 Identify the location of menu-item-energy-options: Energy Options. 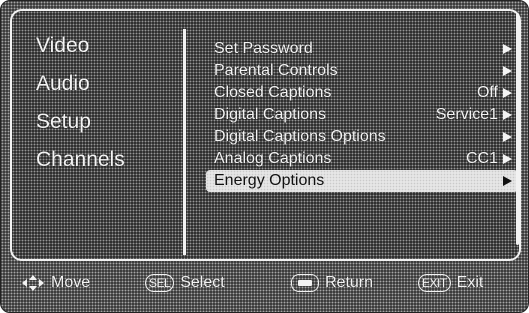
(362, 181).